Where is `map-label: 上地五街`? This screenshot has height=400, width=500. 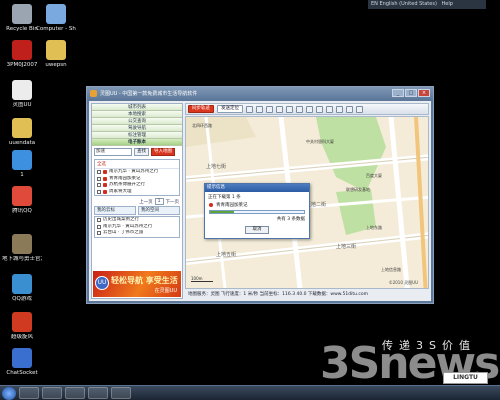 map-label: 上地五街 is located at coordinates (226, 255).